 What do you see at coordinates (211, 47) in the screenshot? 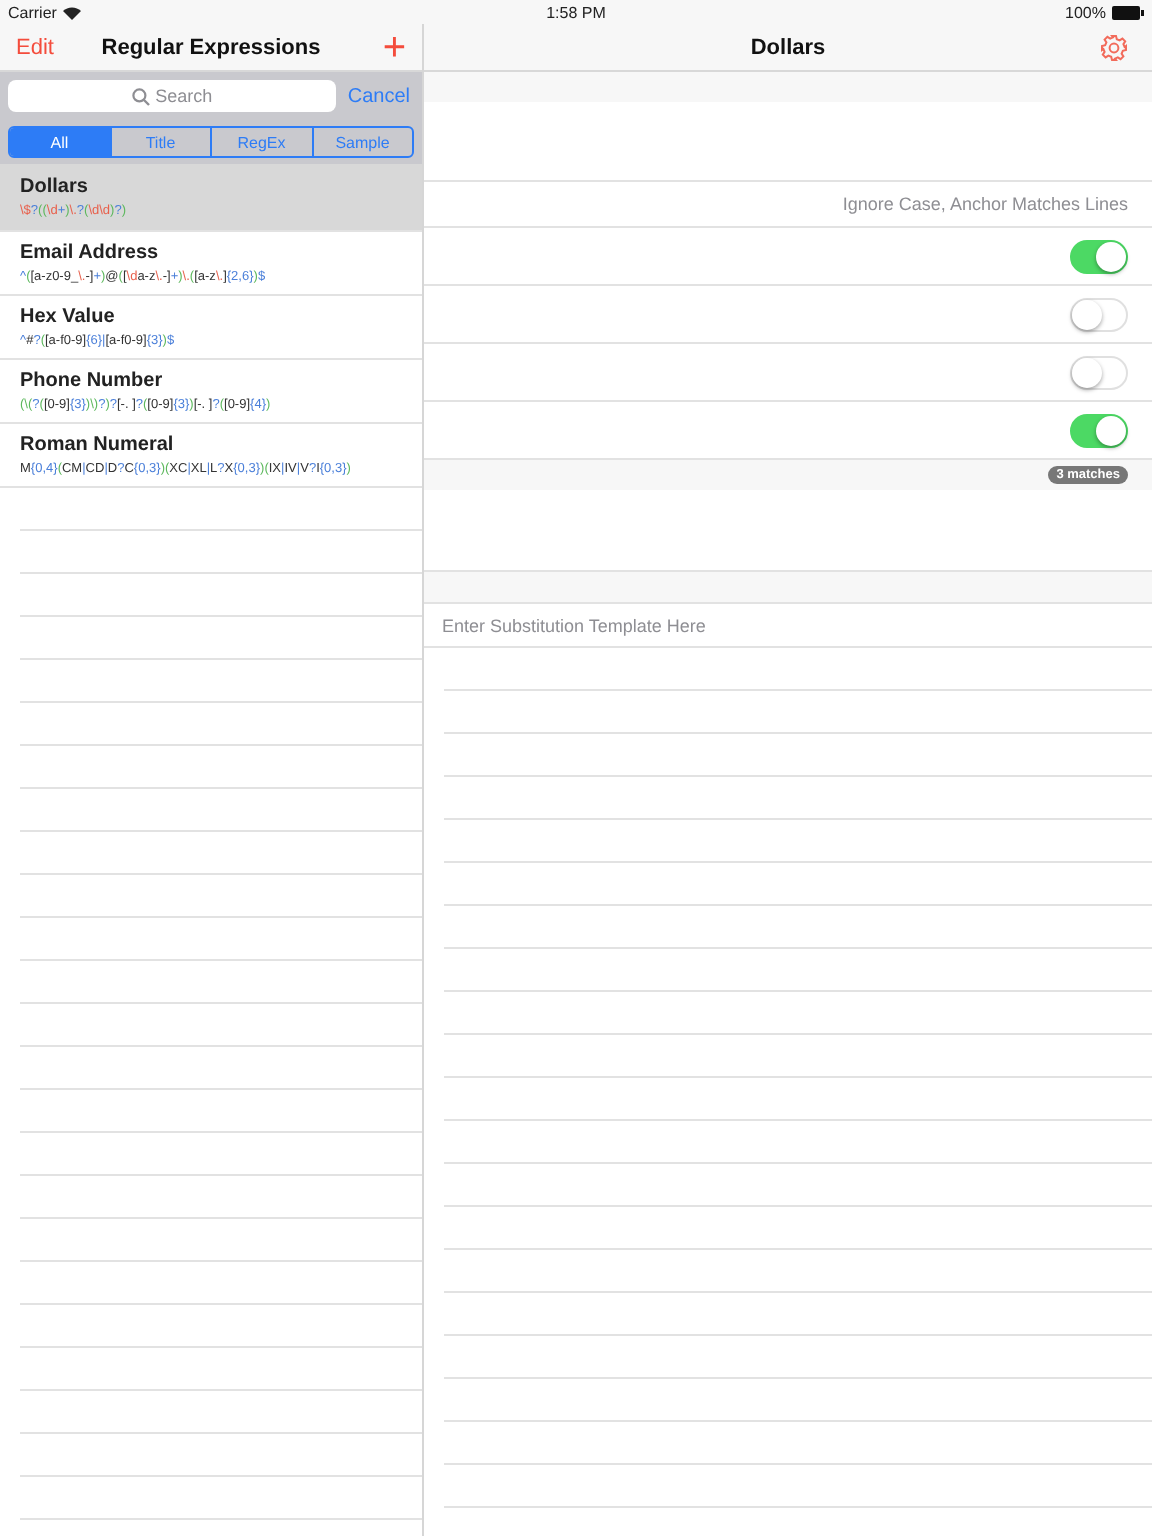
I see `nav-title: Regular Expressions` at bounding box center [211, 47].